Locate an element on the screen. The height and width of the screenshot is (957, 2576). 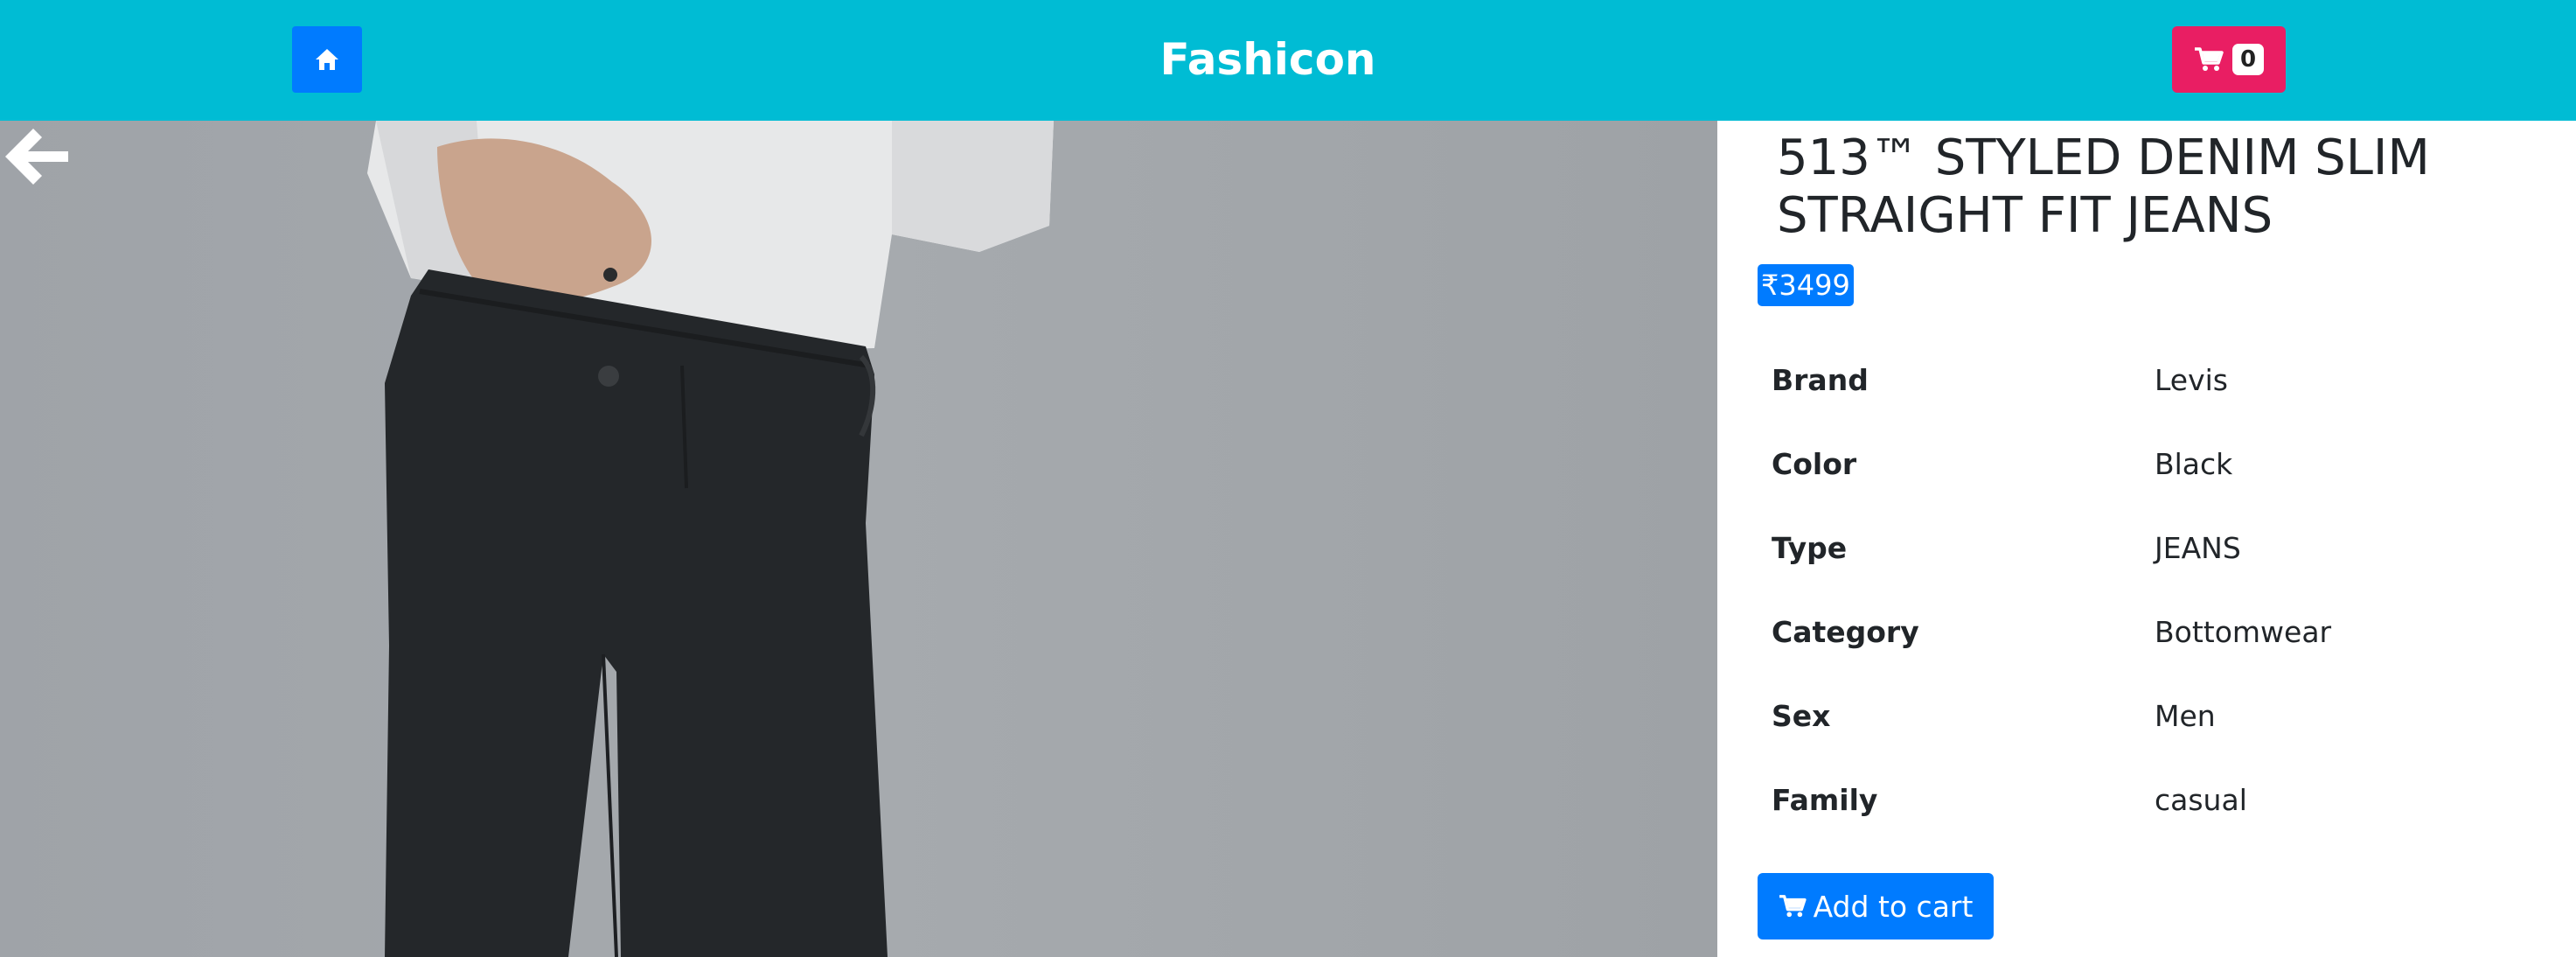
table-row: Brand Levis is located at coordinates (2151, 380).